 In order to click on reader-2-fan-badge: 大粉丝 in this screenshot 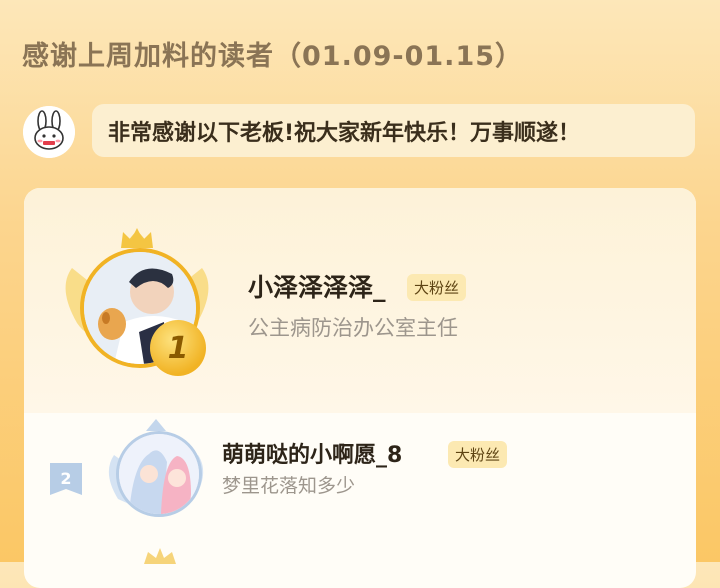, I will do `click(478, 454)`.